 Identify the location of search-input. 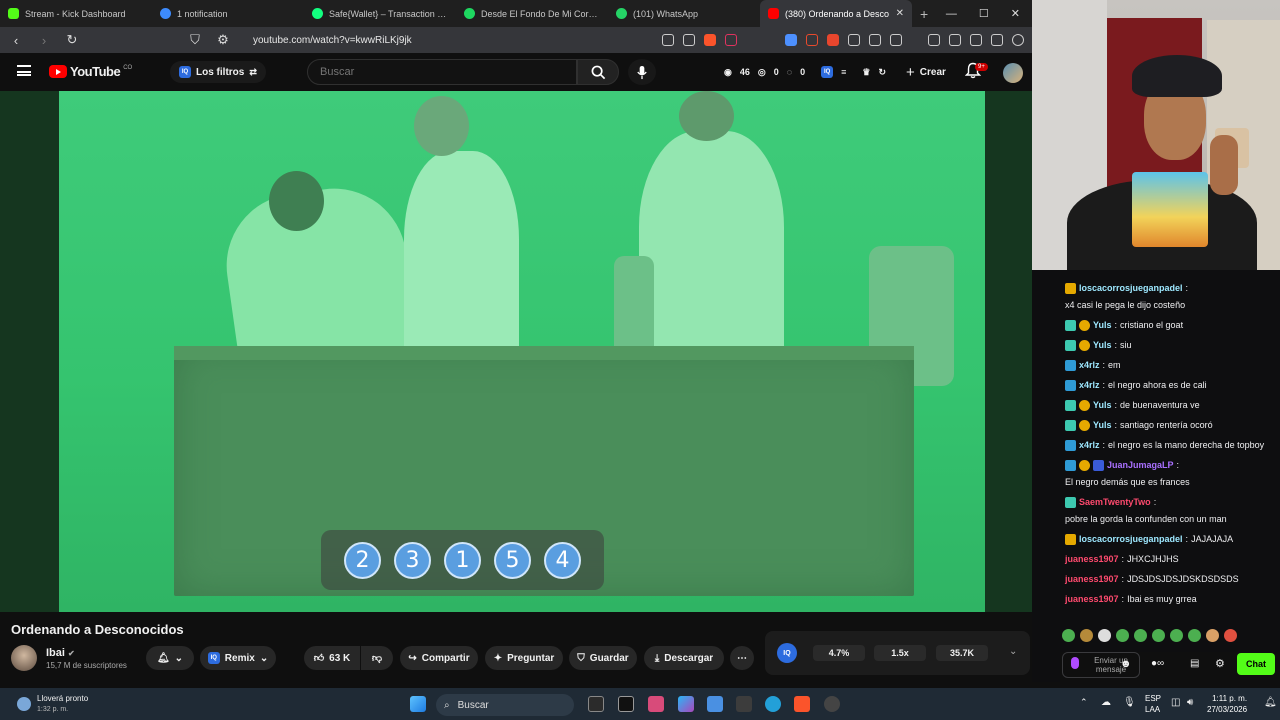
(442, 72).